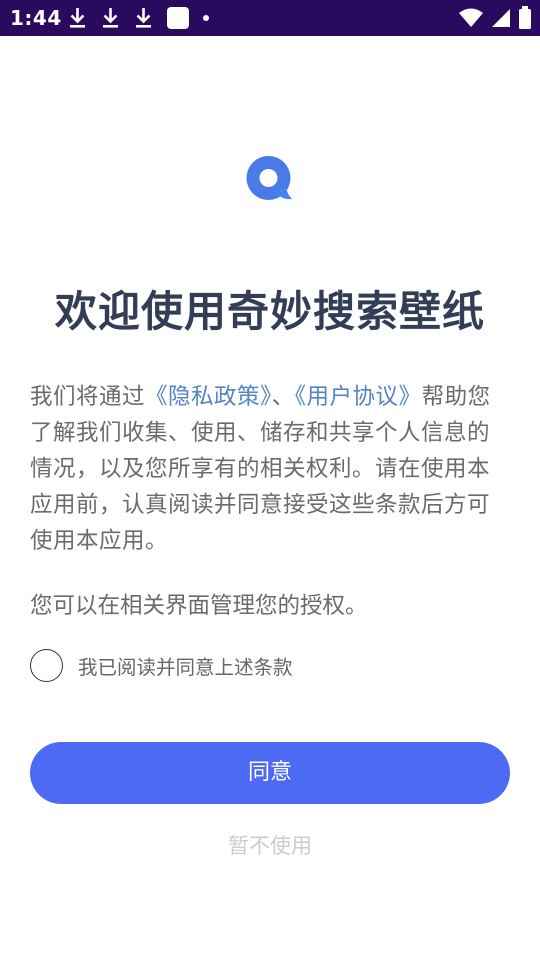 The width and height of the screenshot is (540, 960). What do you see at coordinates (270, 845) in the screenshot?
I see `decline-button: 暂不使用` at bounding box center [270, 845].